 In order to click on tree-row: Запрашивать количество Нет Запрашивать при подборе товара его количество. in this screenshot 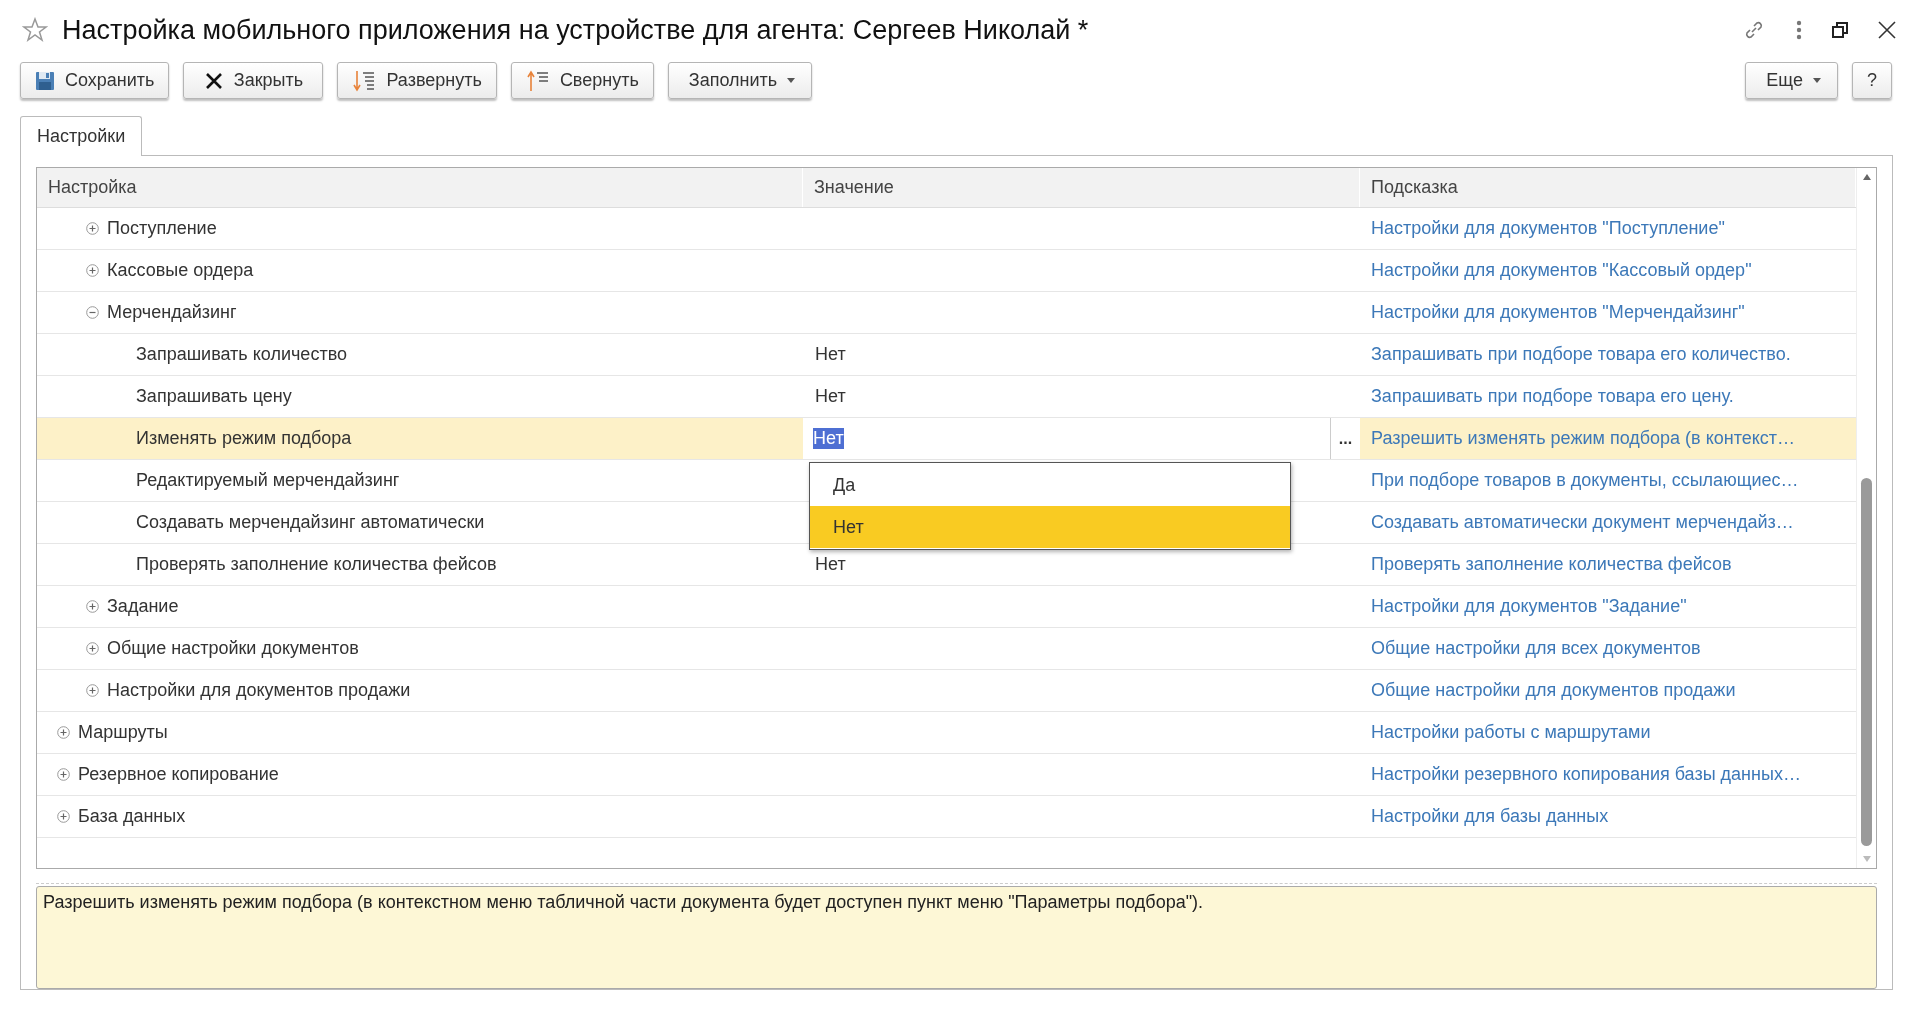, I will do `click(946, 355)`.